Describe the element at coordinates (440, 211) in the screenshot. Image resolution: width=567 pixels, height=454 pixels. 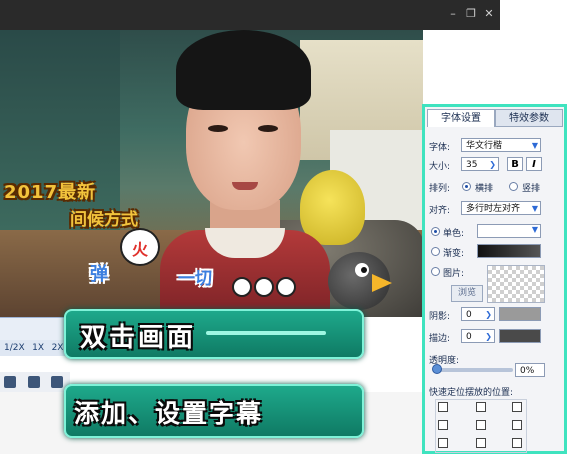
I see `align-label: 对齐:` at that location.